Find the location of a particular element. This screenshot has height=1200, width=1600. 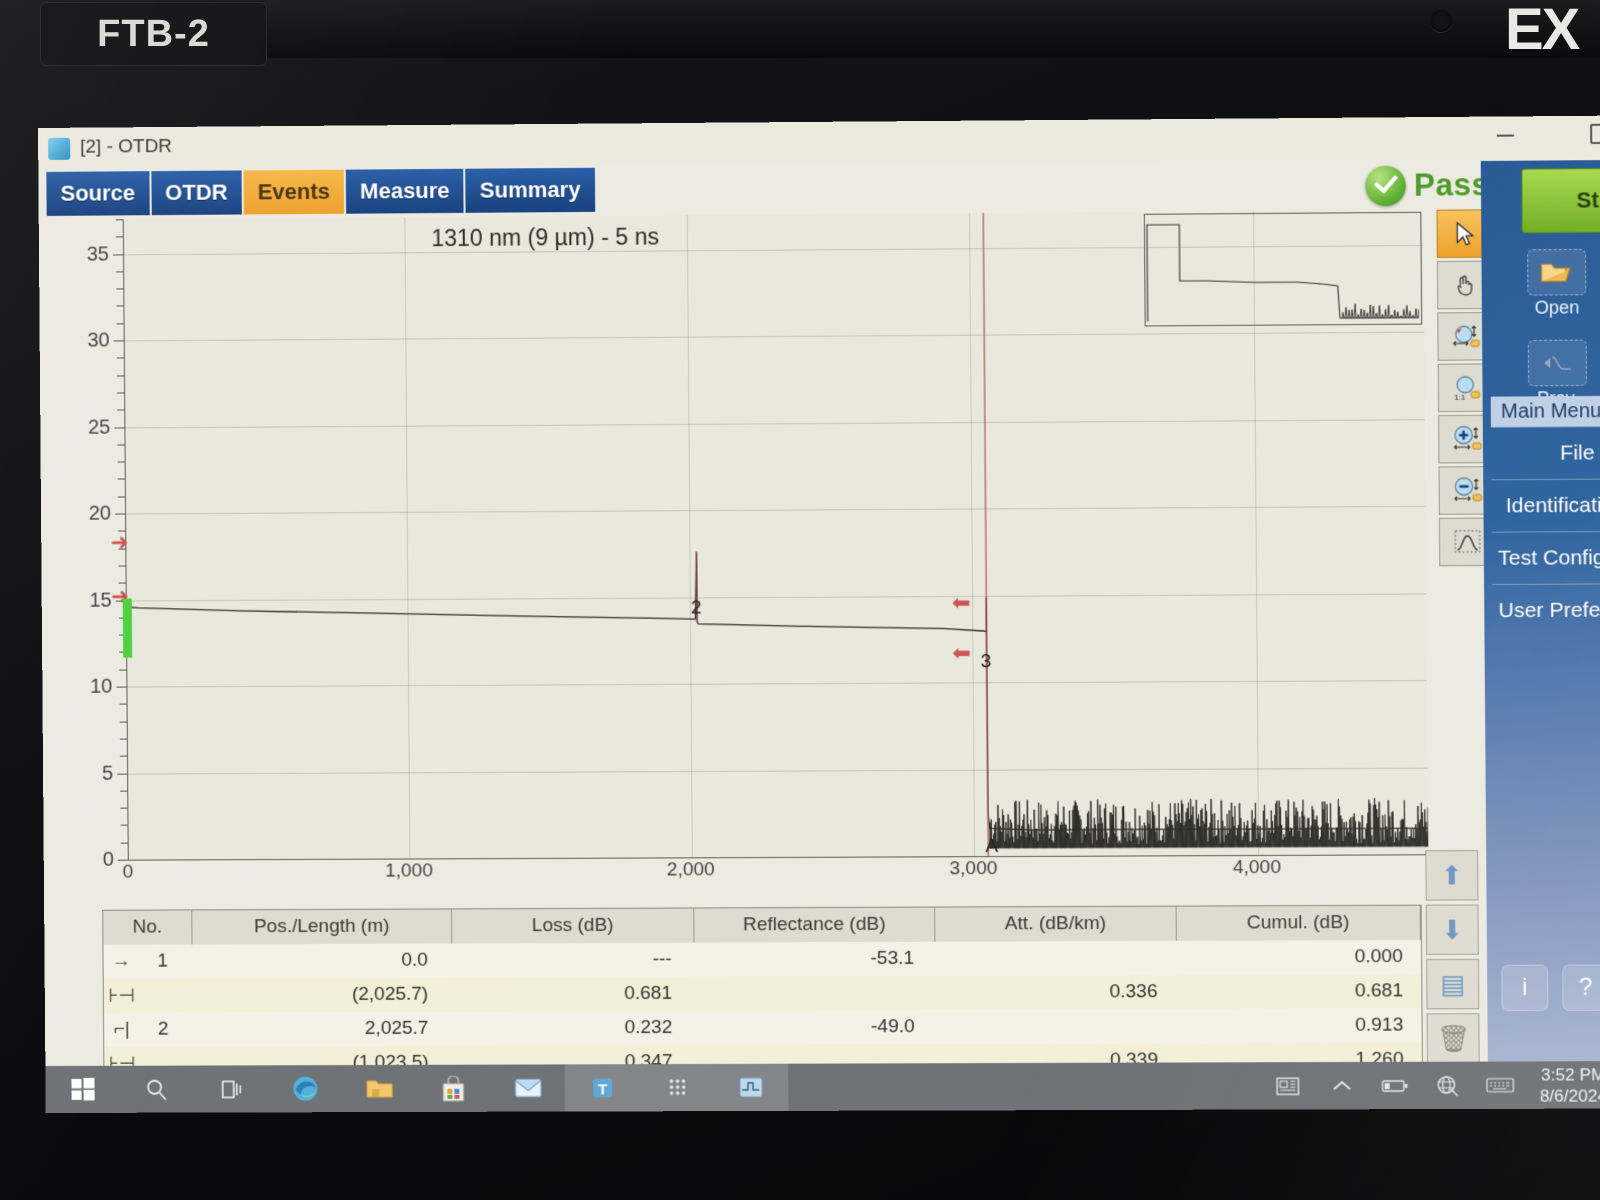

scroll-up-button: ⬆ is located at coordinates (1452, 875).